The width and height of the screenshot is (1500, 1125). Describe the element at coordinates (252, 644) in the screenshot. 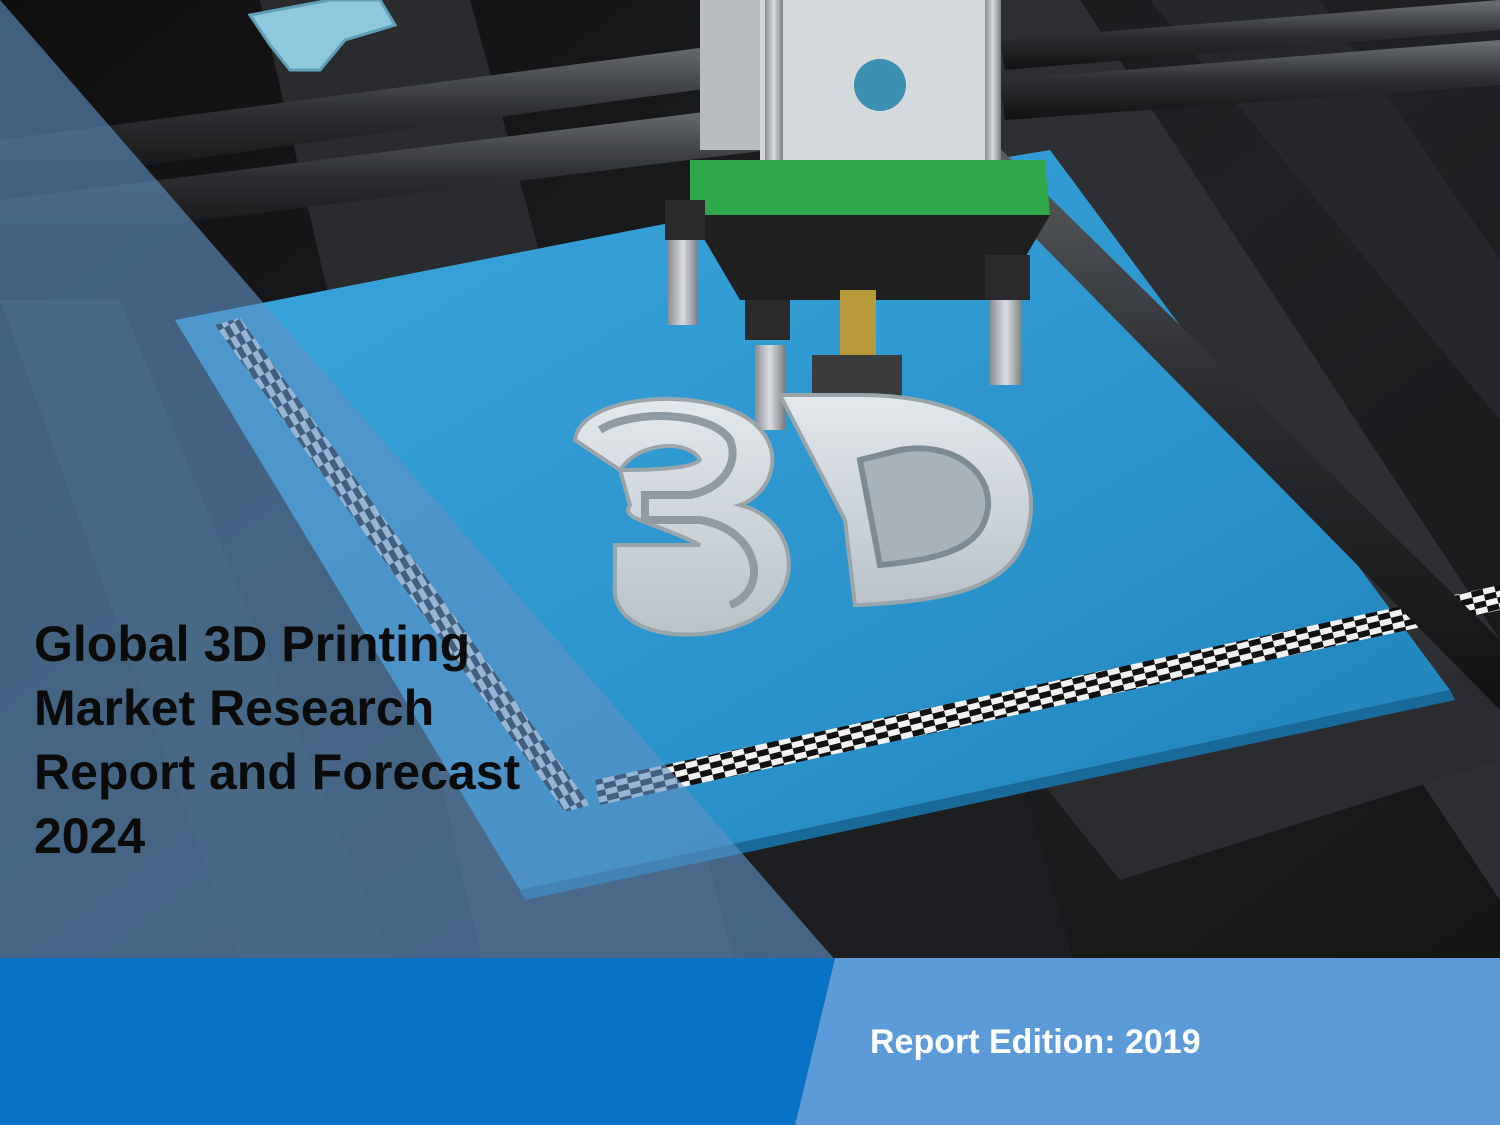

I see `title-line-1: Global 3D Printing` at that location.